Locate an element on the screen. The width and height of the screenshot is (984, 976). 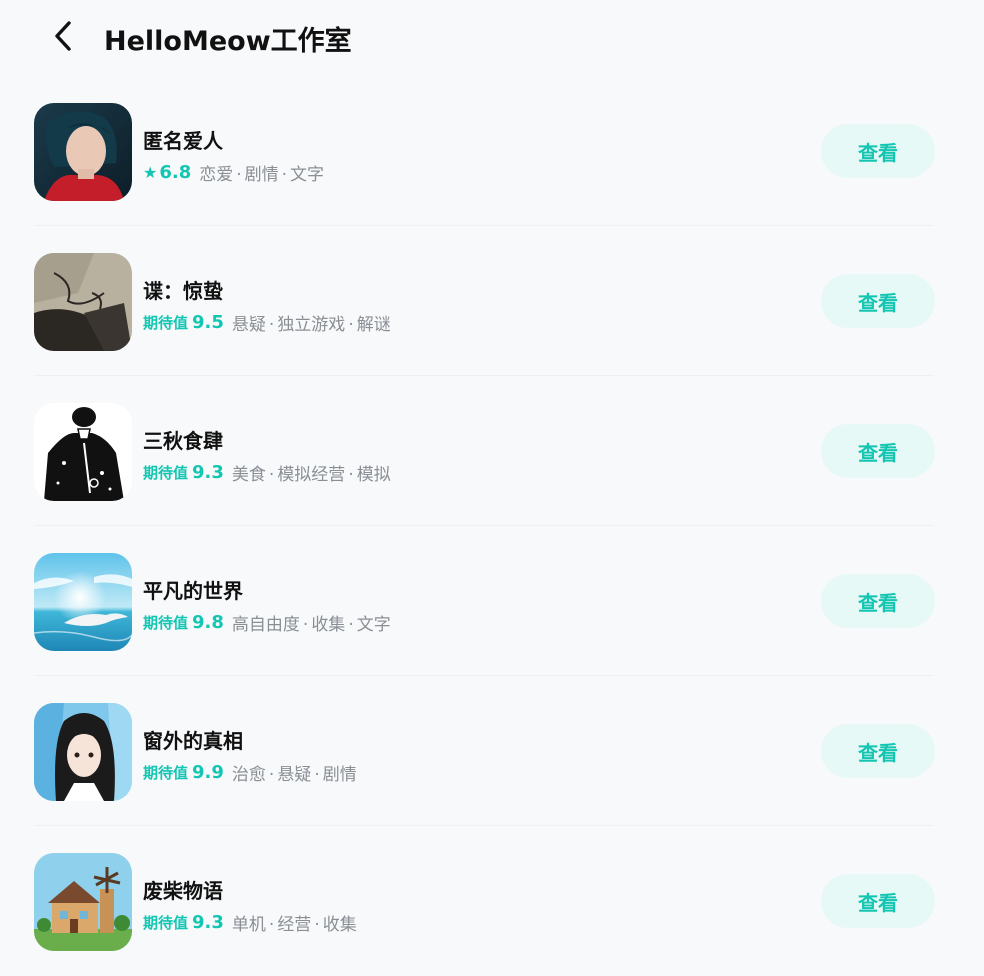
game-meta: 期待值 9.9 治愈 · 悬疑 · 剧情 is located at coordinates (250, 772).